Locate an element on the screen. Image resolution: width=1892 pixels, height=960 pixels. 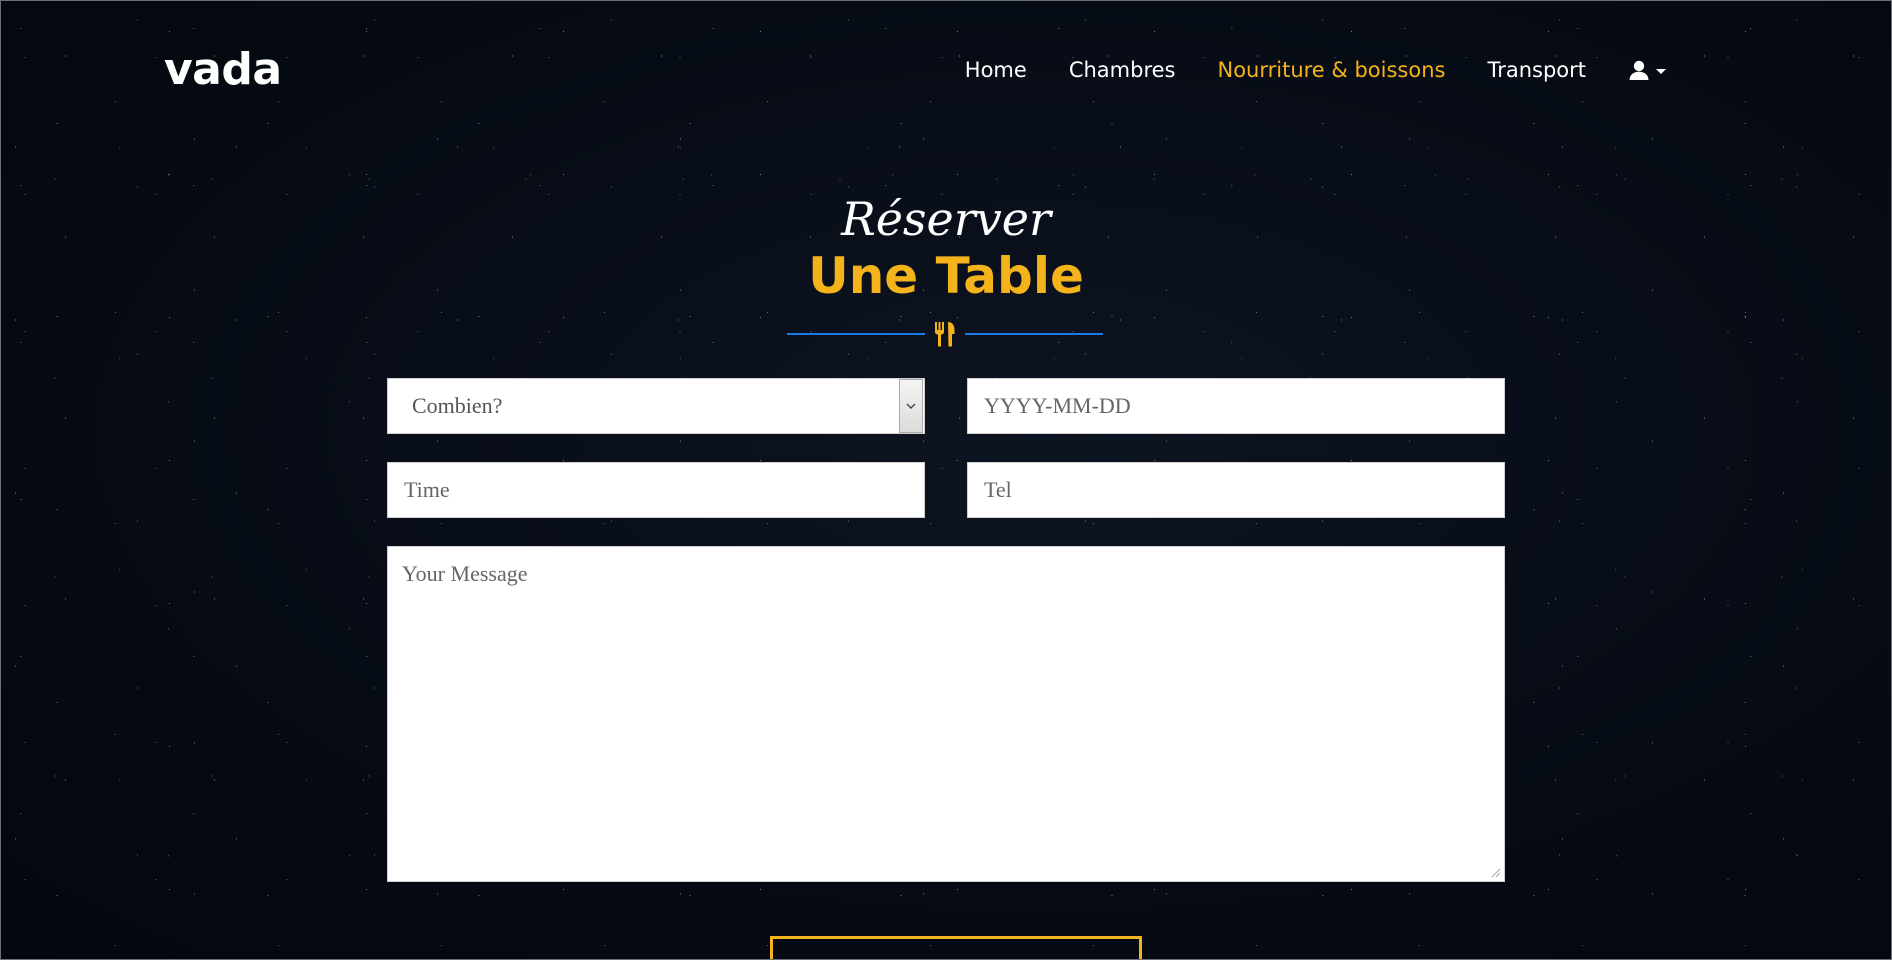
divider-line-left is located at coordinates (856, 334).